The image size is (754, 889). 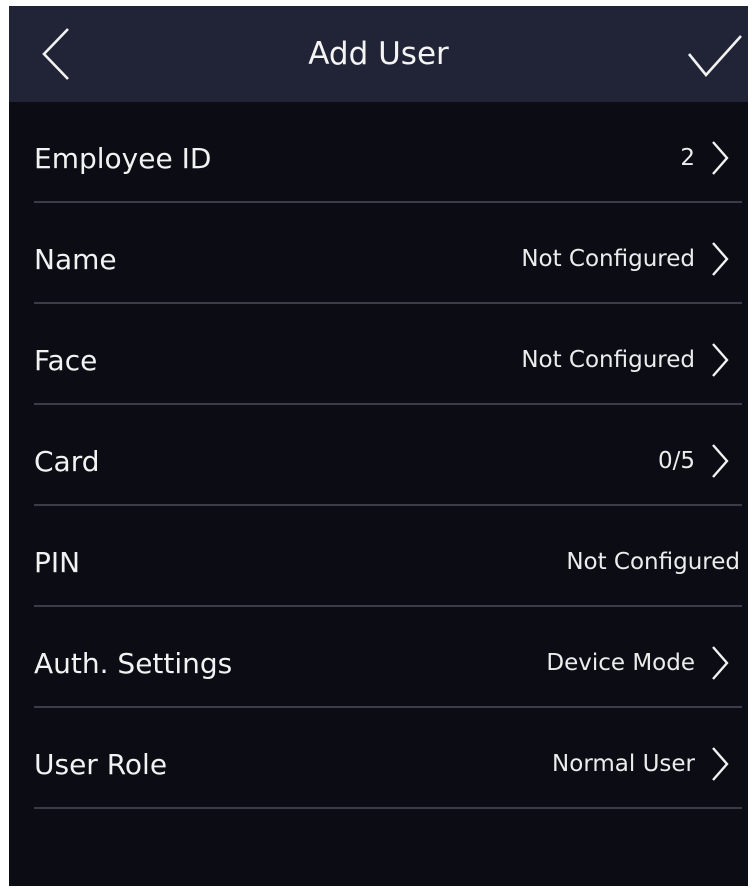 I want to click on employee-id-value: 2, so click(x=687, y=158).